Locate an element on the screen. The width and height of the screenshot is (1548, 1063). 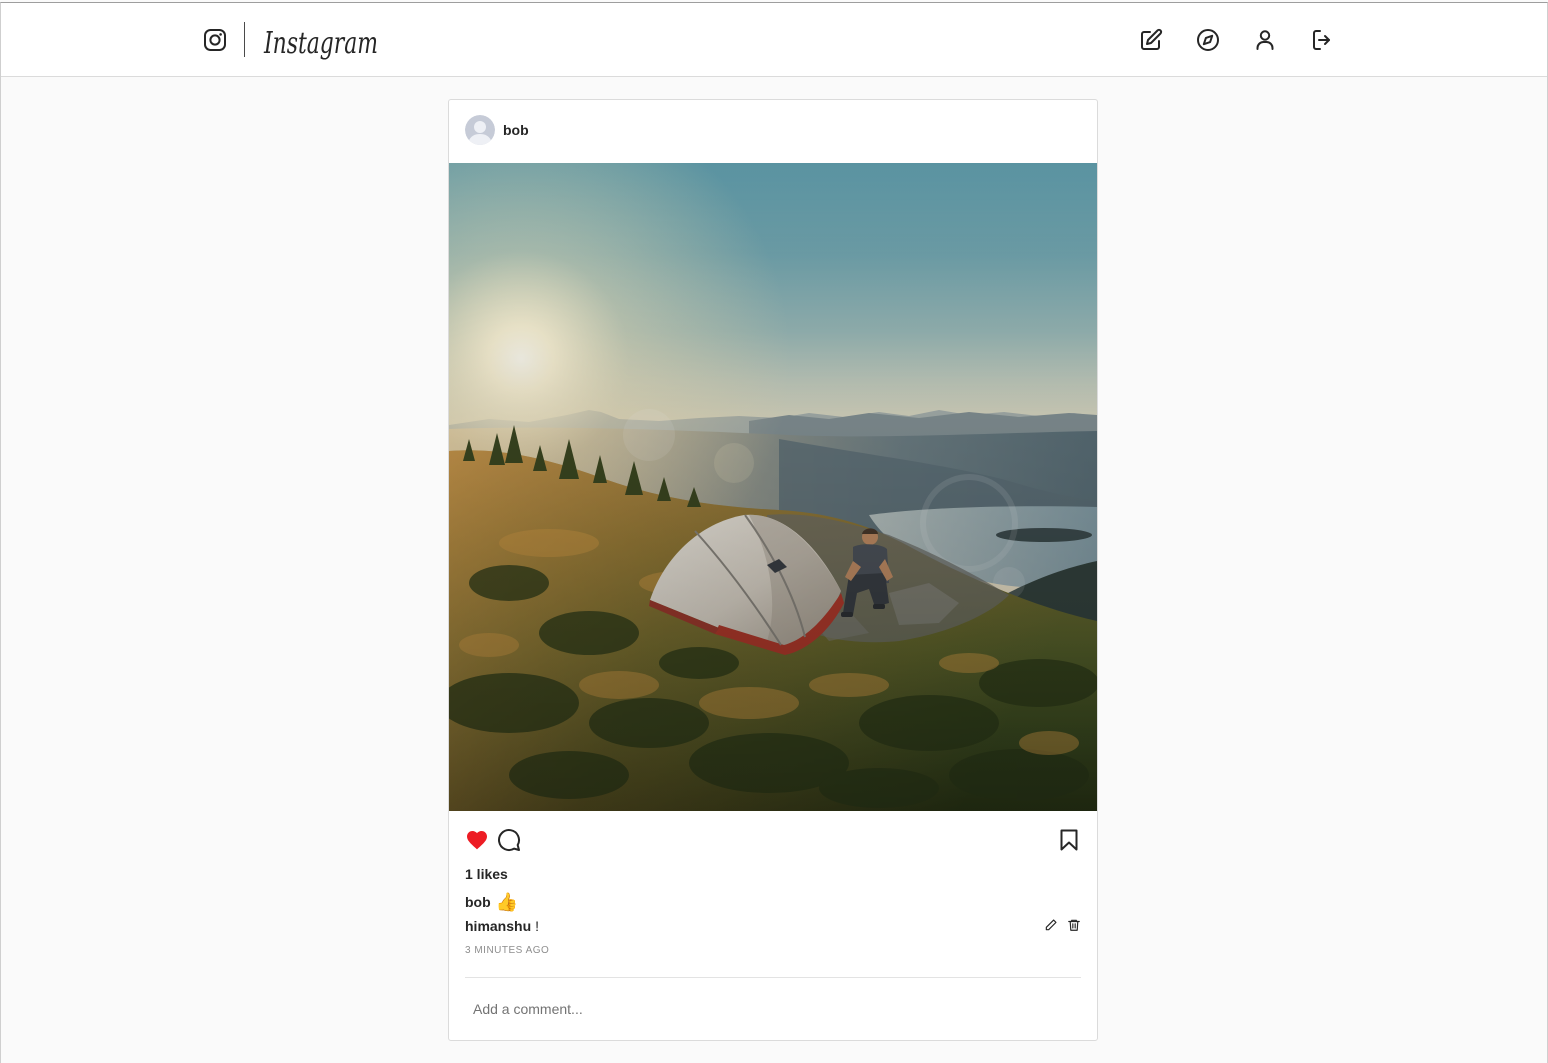
trash-icon is located at coordinates (1074, 925).